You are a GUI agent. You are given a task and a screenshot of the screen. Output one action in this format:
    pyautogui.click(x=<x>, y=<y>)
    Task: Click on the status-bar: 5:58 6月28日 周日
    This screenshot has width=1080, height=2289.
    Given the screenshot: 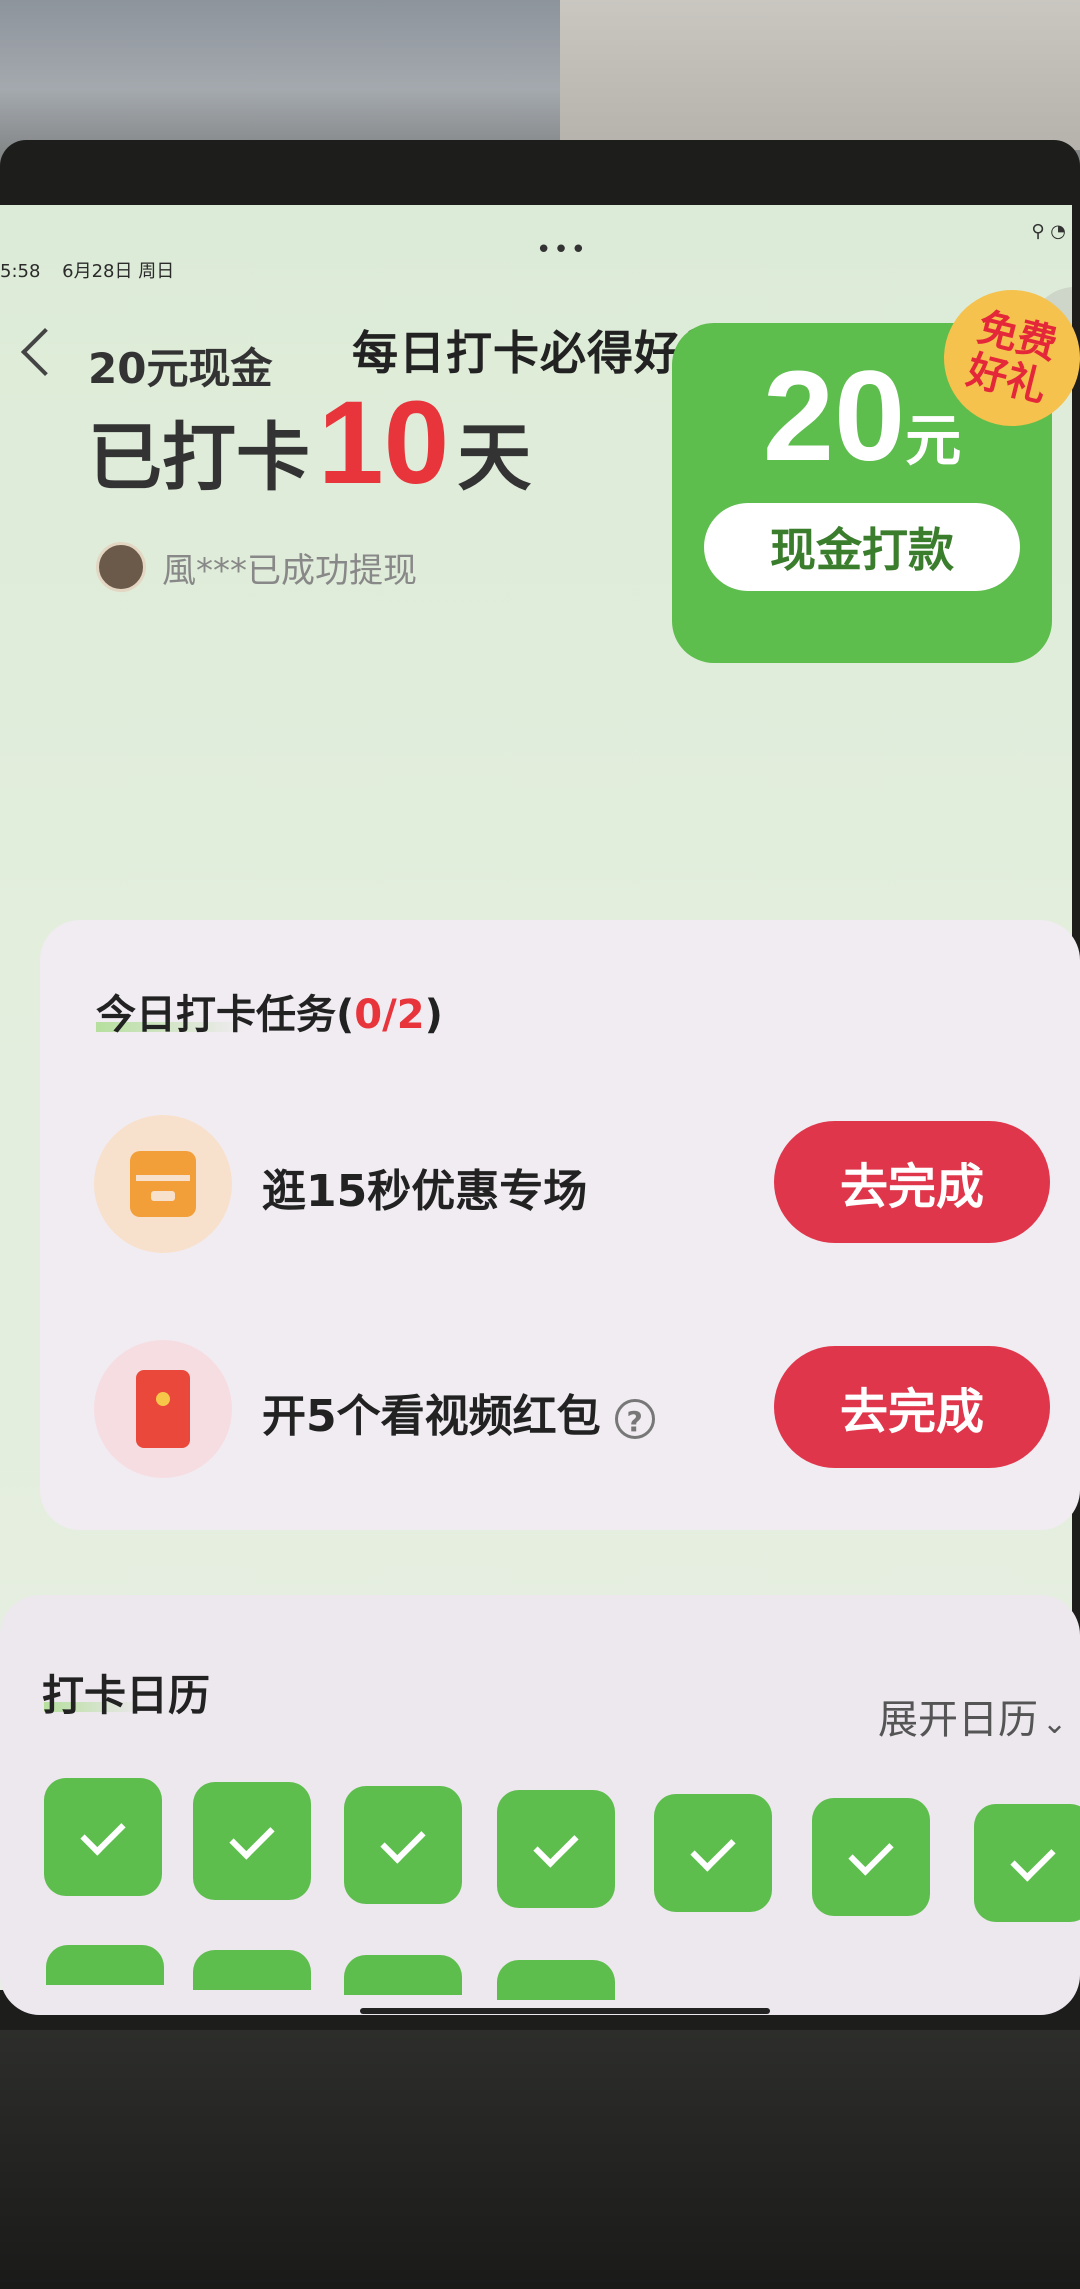 What is the action you would take?
    pyautogui.click(x=87, y=270)
    